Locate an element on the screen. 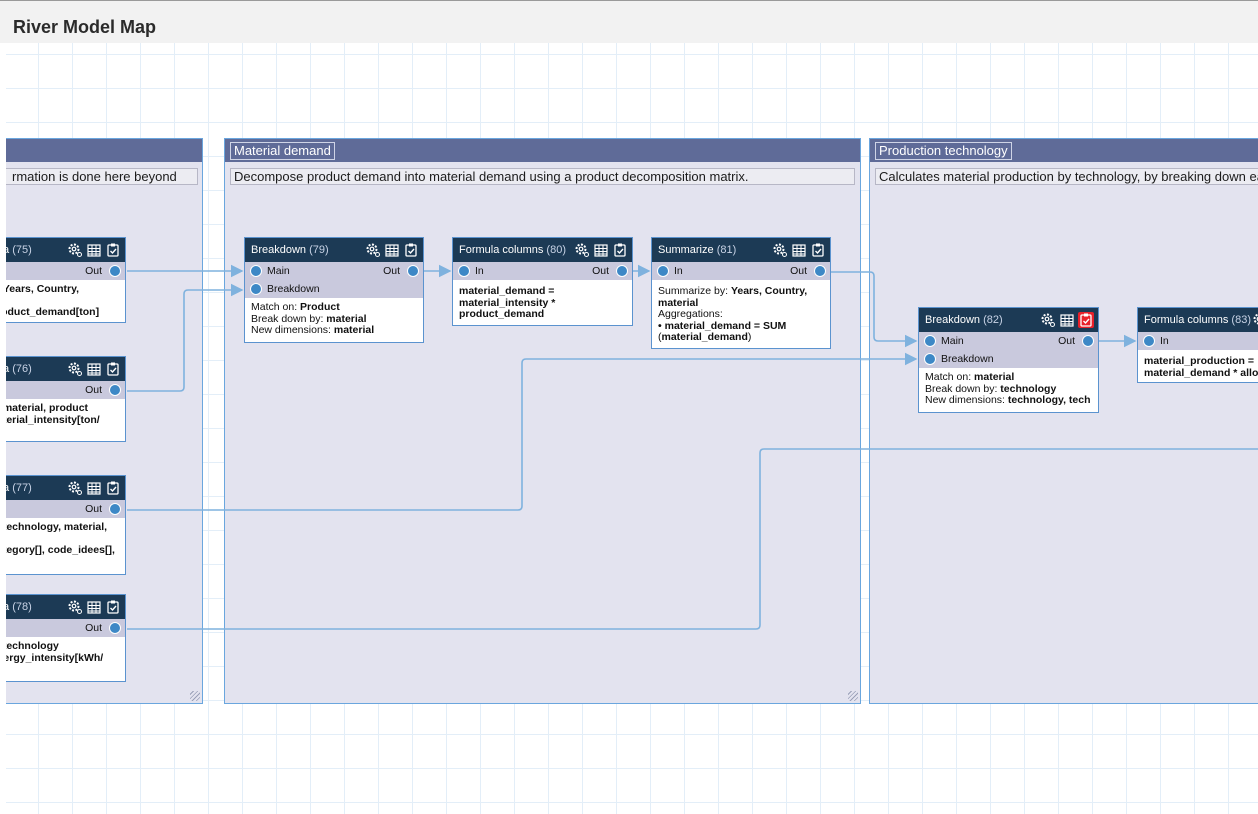  node-header: Formula columns (80) is located at coordinates (542, 250).